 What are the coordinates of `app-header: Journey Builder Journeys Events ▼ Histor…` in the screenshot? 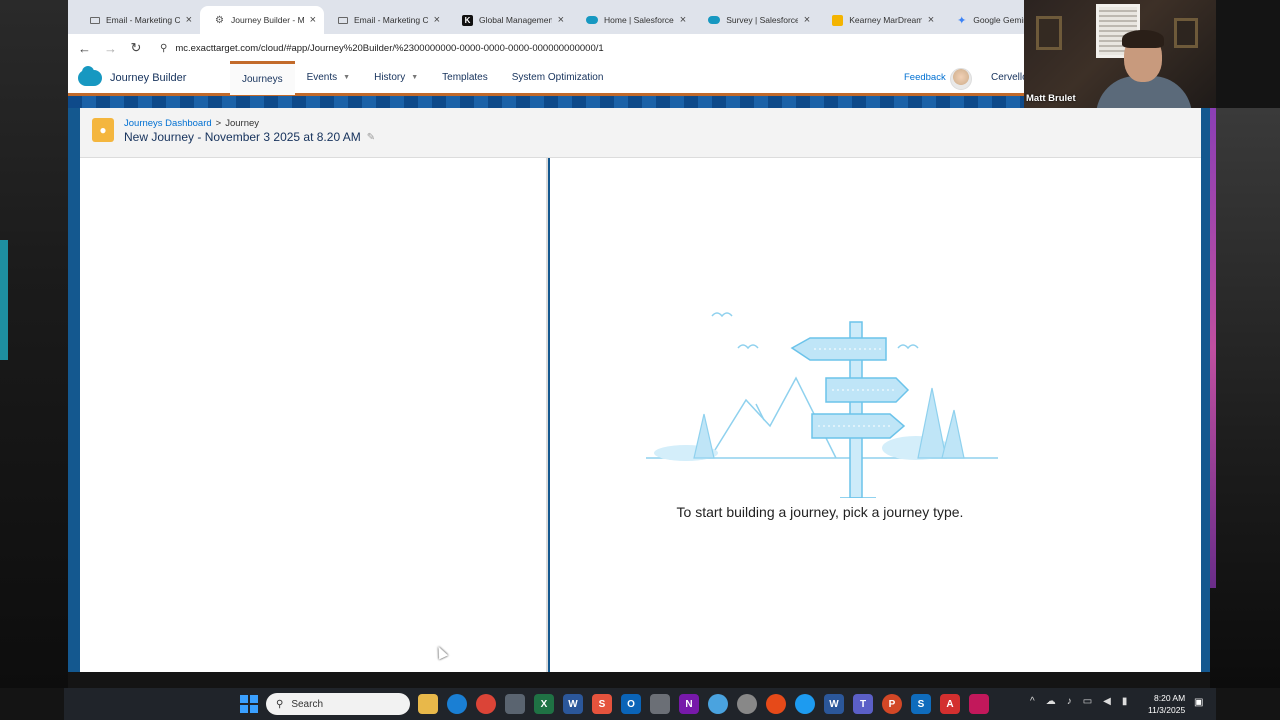 It's located at (546, 78).